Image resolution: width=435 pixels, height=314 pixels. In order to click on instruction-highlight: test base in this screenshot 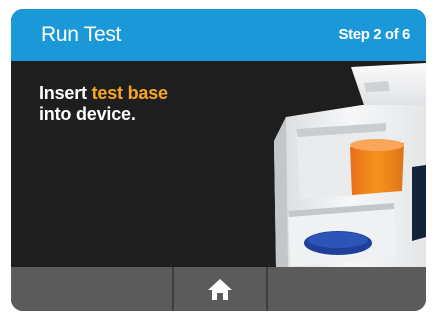, I will do `click(129, 93)`.